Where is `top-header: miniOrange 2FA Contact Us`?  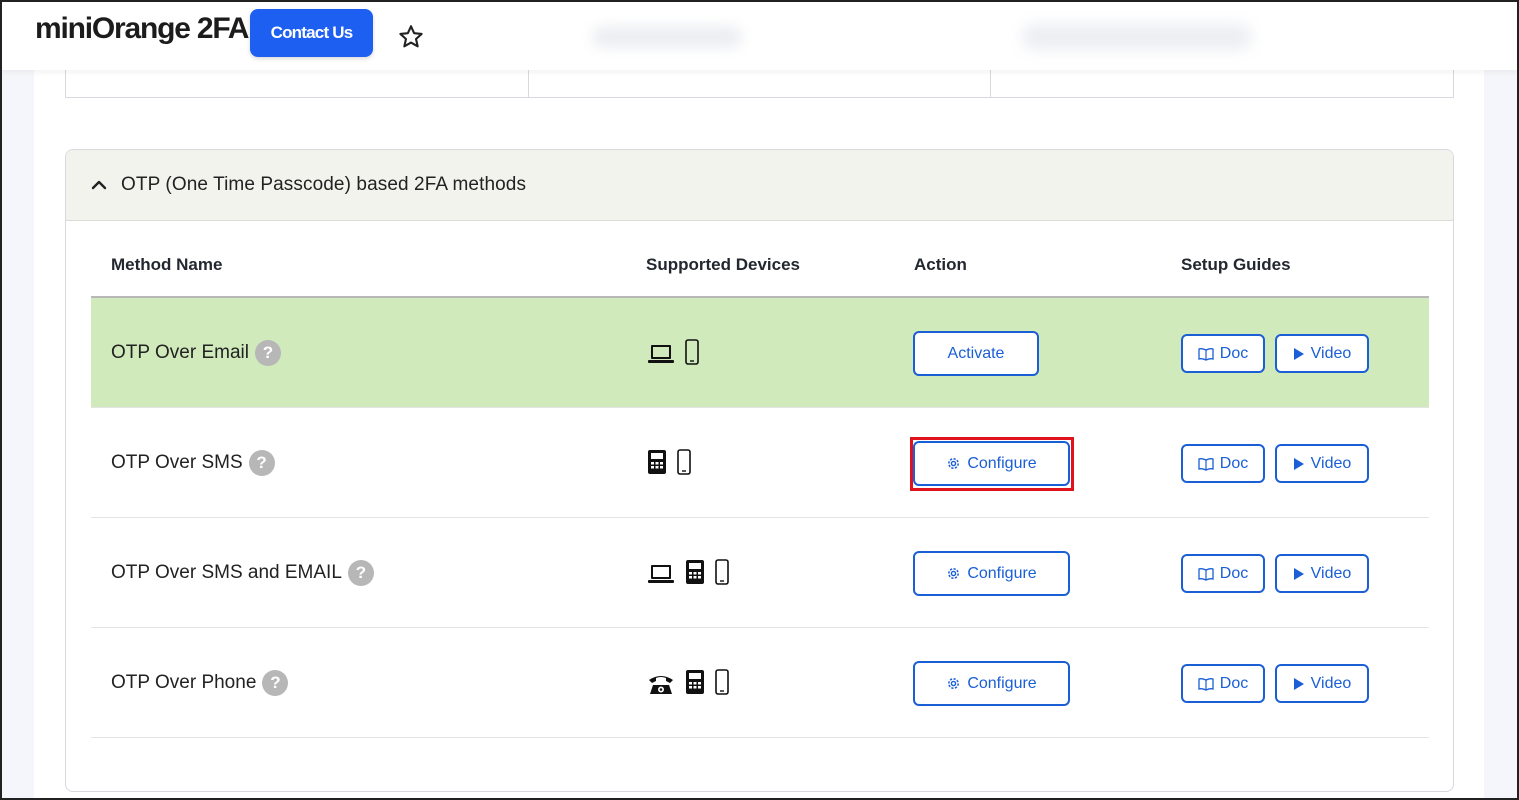
top-header: miniOrange 2FA Contact Us is located at coordinates (759, 36).